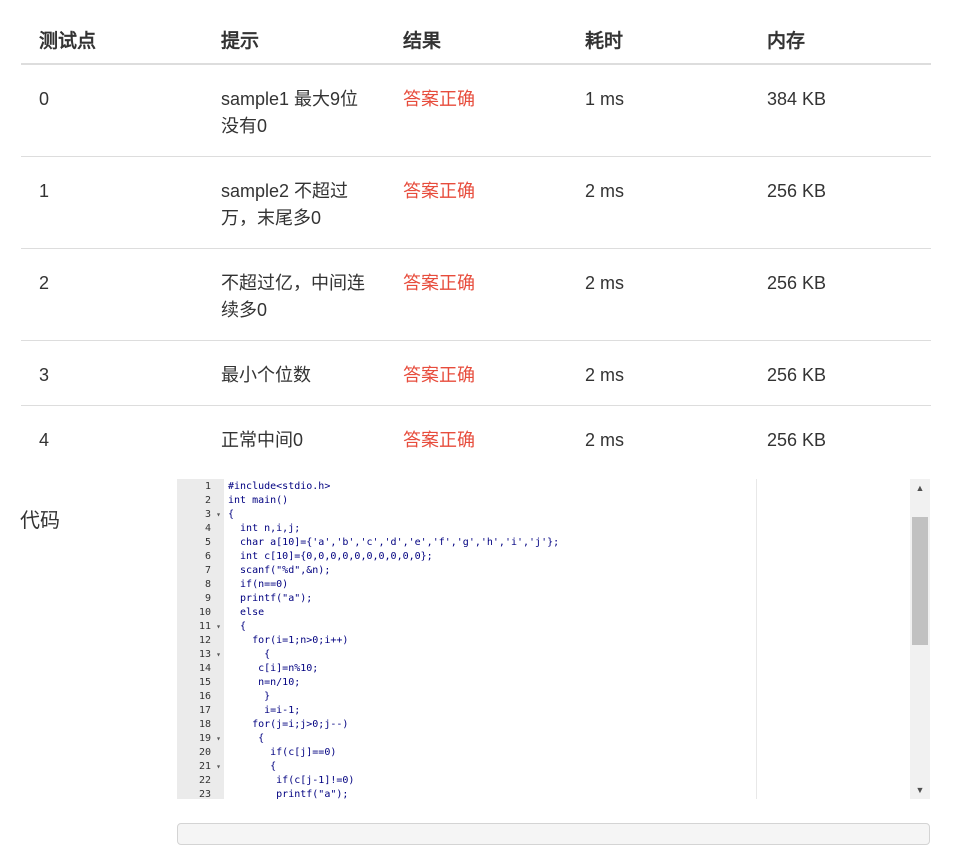 Image resolution: width=954 pixels, height=845 pixels. What do you see at coordinates (291, 781) in the screenshot?
I see `code-line: if(c[j-1]!=0)` at bounding box center [291, 781].